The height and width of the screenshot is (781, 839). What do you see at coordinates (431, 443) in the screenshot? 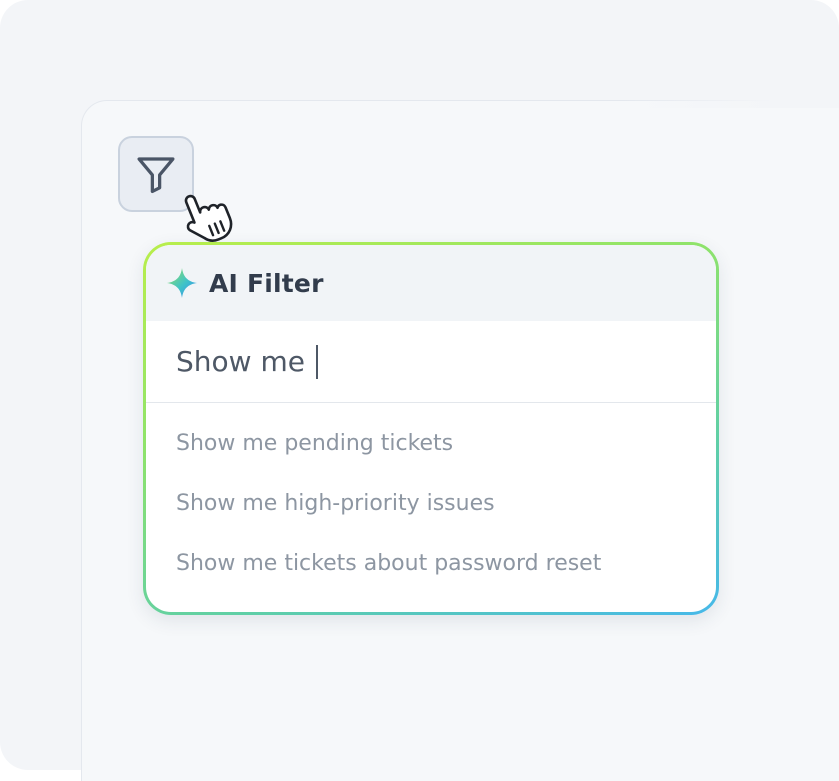
I see `suggestion-item: Show me pending tickets` at bounding box center [431, 443].